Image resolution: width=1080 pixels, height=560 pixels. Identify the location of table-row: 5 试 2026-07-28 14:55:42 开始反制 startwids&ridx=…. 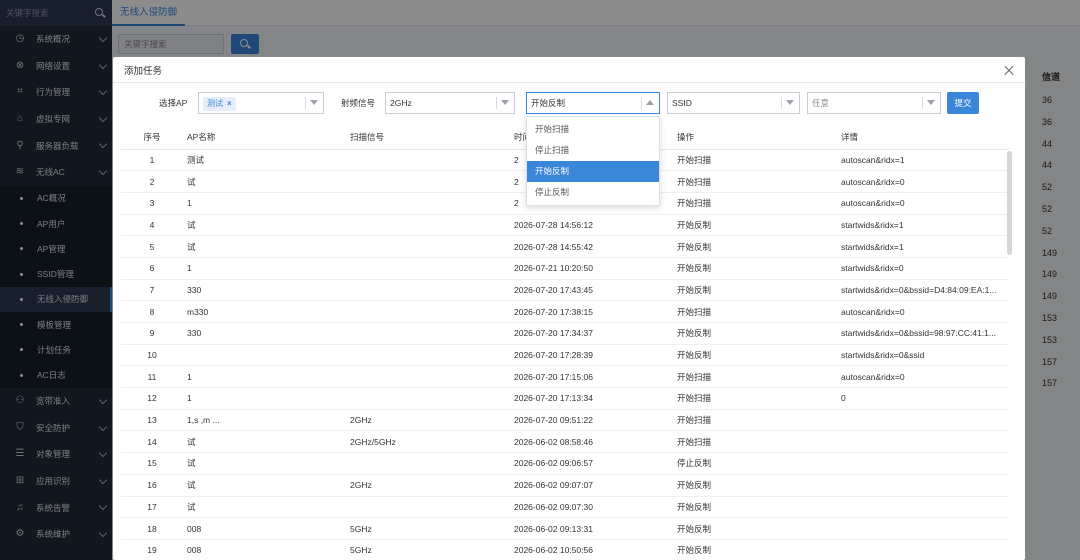
(565, 246).